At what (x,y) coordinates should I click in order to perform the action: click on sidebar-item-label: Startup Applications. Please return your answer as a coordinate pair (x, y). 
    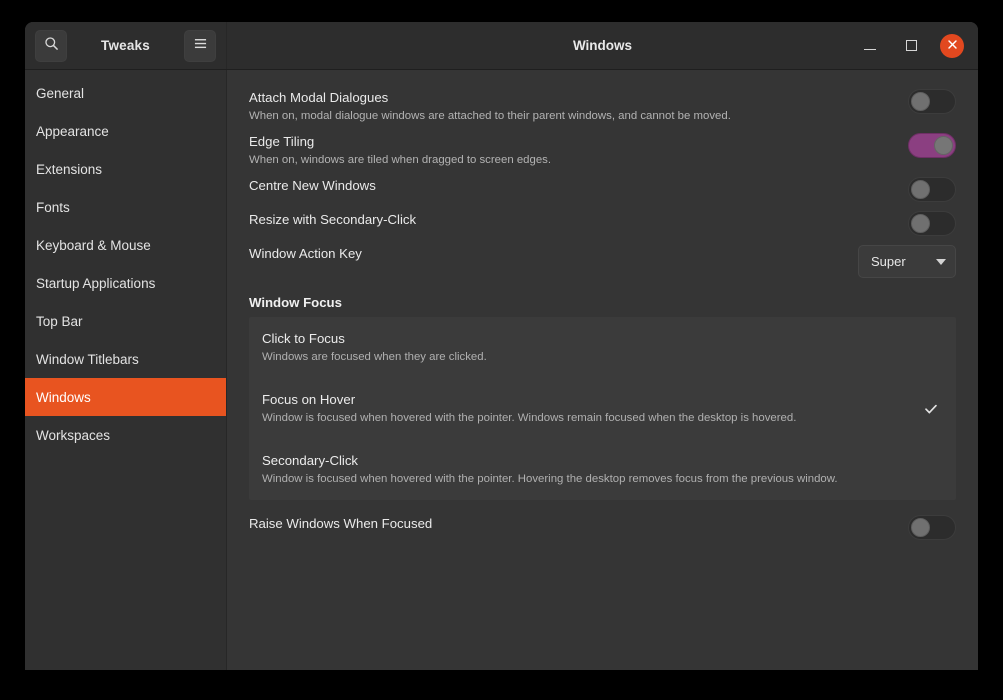
    Looking at the image, I should click on (96, 283).